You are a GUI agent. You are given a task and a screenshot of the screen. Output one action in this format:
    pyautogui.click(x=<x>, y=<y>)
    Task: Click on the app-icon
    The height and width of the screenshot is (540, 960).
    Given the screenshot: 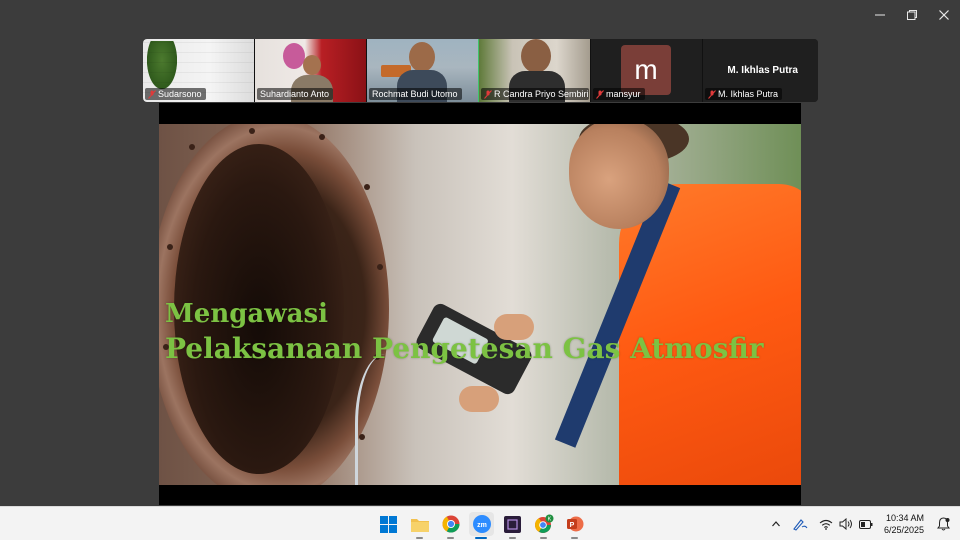 What is the action you would take?
    pyautogui.click(x=512, y=524)
    